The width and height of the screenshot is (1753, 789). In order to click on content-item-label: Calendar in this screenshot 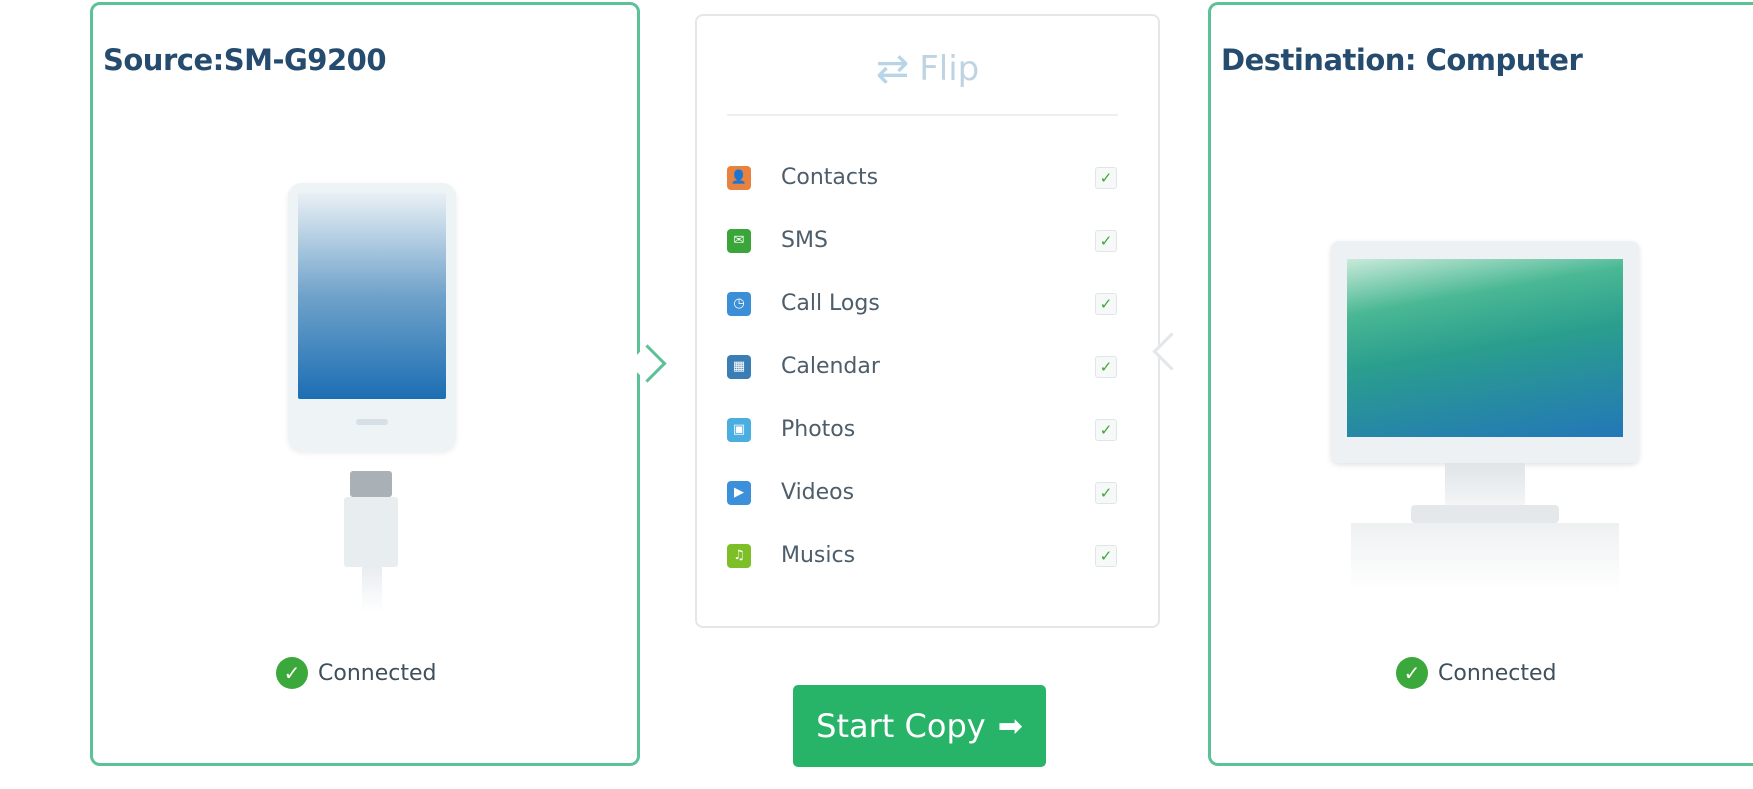, I will do `click(830, 366)`.